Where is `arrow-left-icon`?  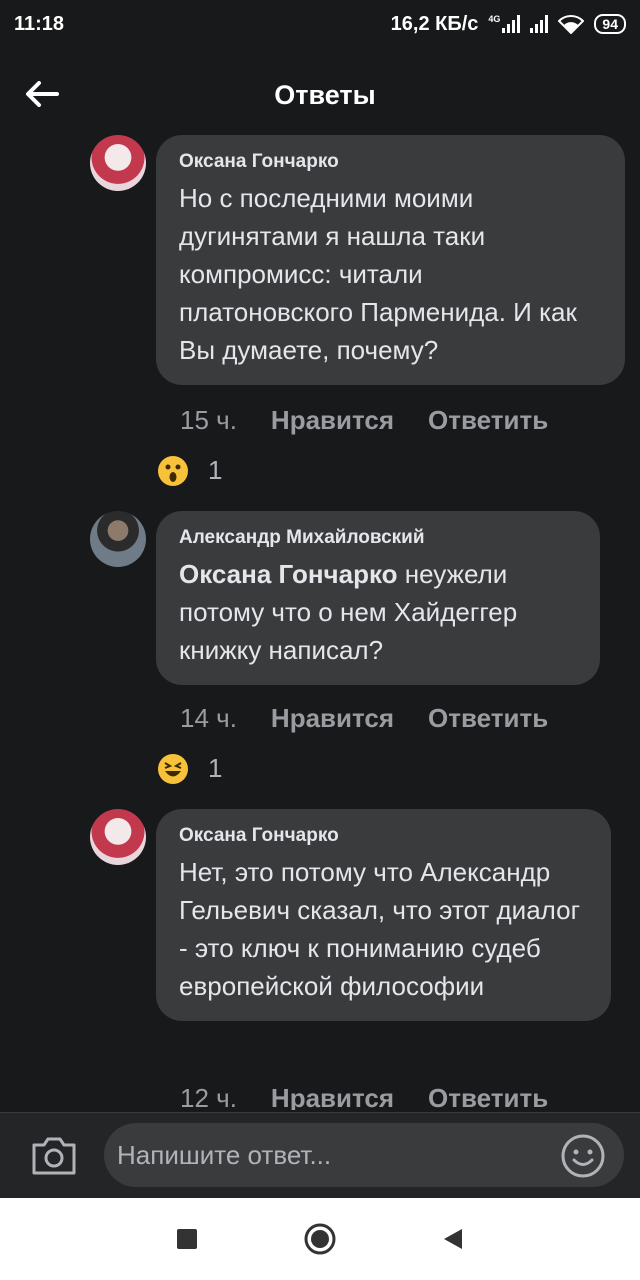
arrow-left-icon is located at coordinates (42, 94).